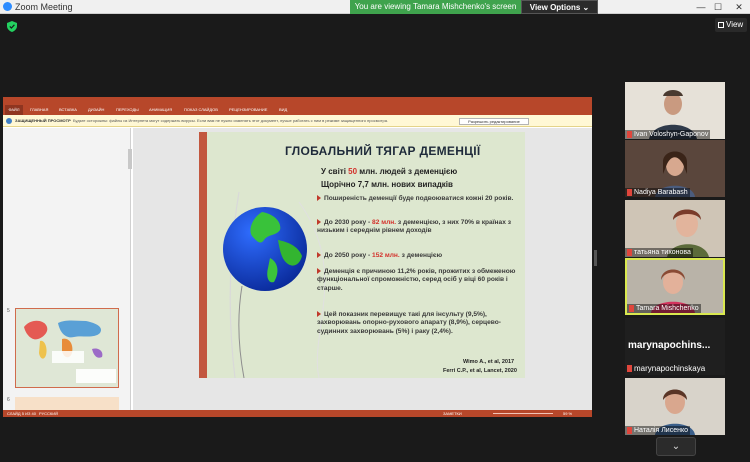  What do you see at coordinates (676, 446) in the screenshot?
I see `scroll-down-chevron-icon: ⌄` at bounding box center [676, 446].